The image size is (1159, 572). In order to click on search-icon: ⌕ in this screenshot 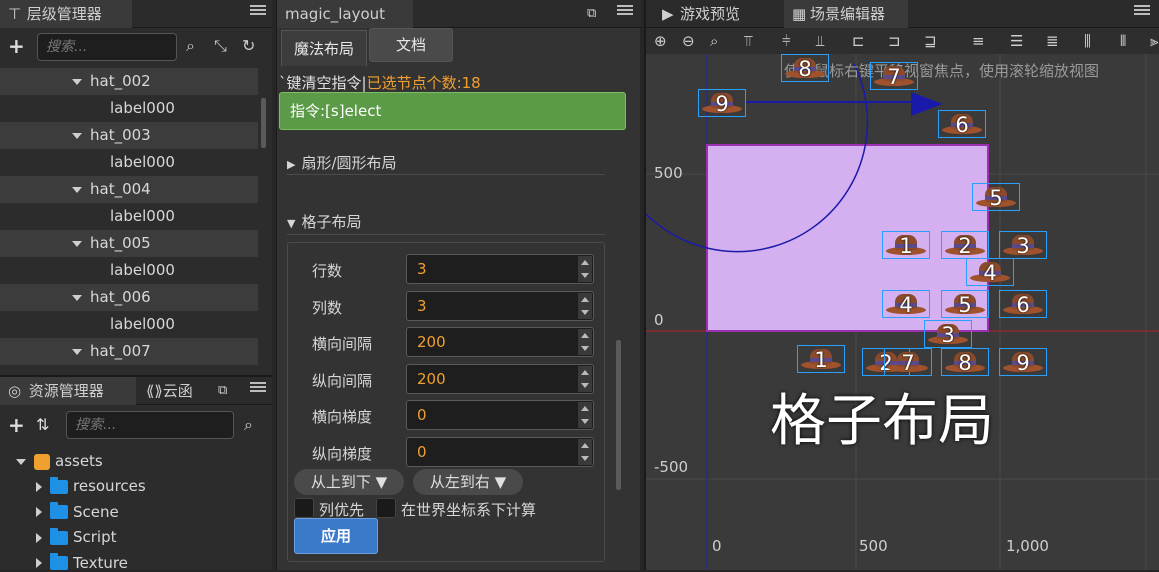, I will do `click(190, 46)`.